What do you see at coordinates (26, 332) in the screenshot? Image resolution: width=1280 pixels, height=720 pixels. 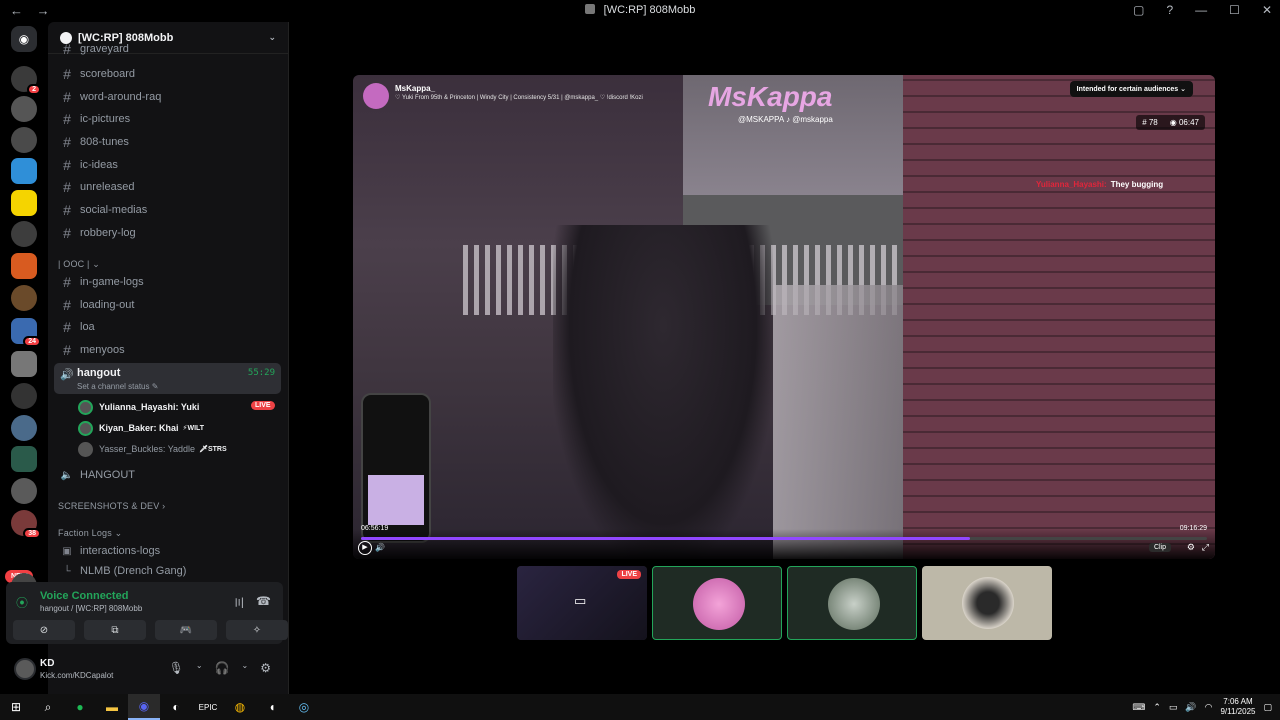 I see `server-icon: 24` at bounding box center [26, 332].